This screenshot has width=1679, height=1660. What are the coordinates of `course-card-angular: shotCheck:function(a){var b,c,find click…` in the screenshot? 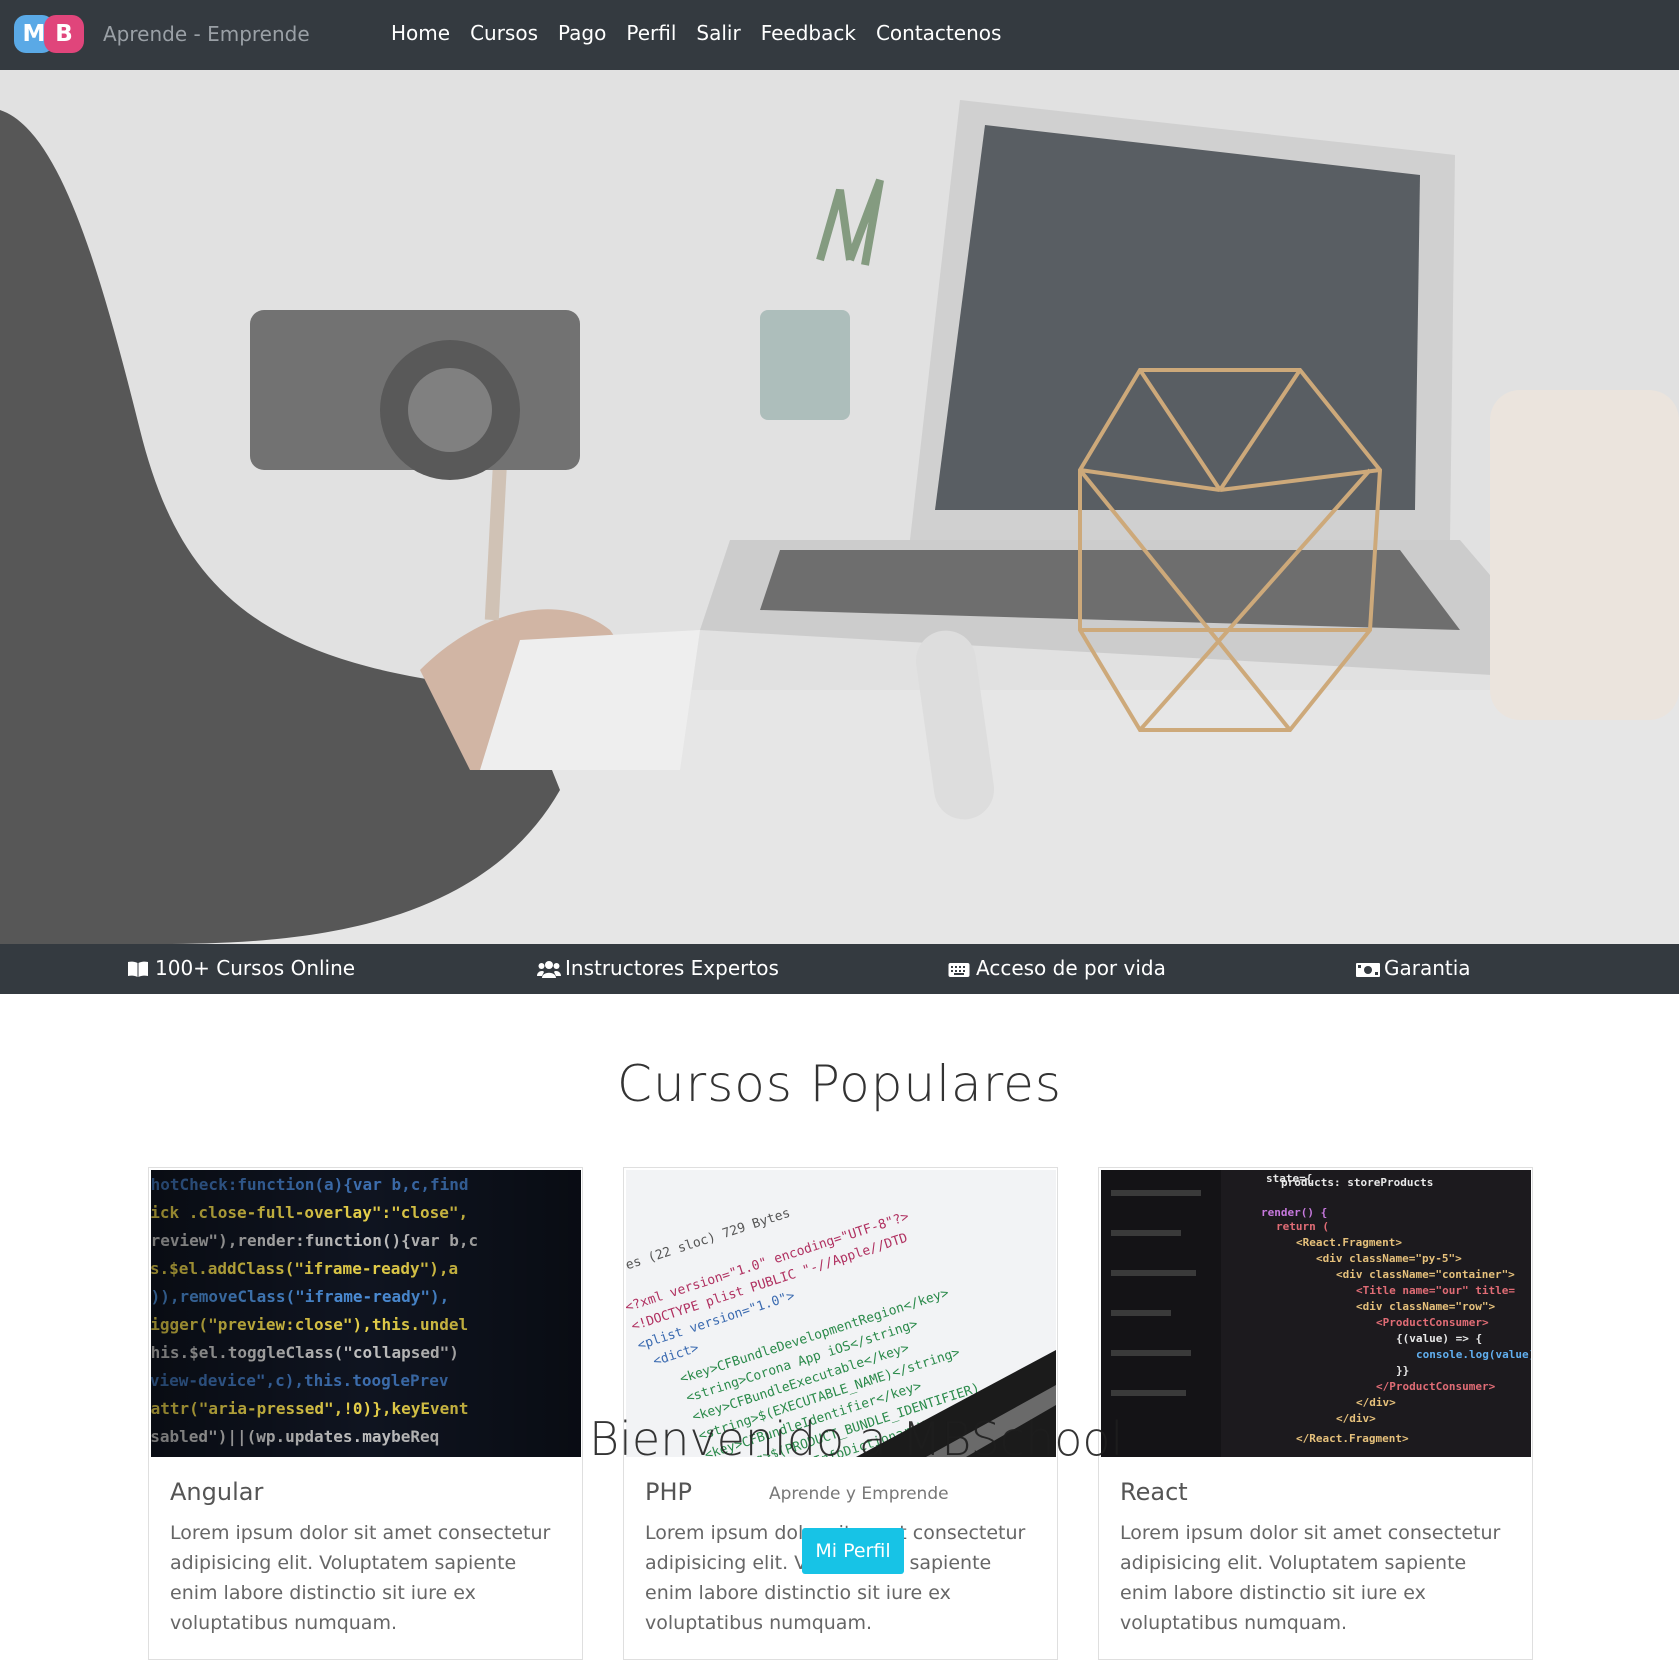 It's located at (365, 1413).